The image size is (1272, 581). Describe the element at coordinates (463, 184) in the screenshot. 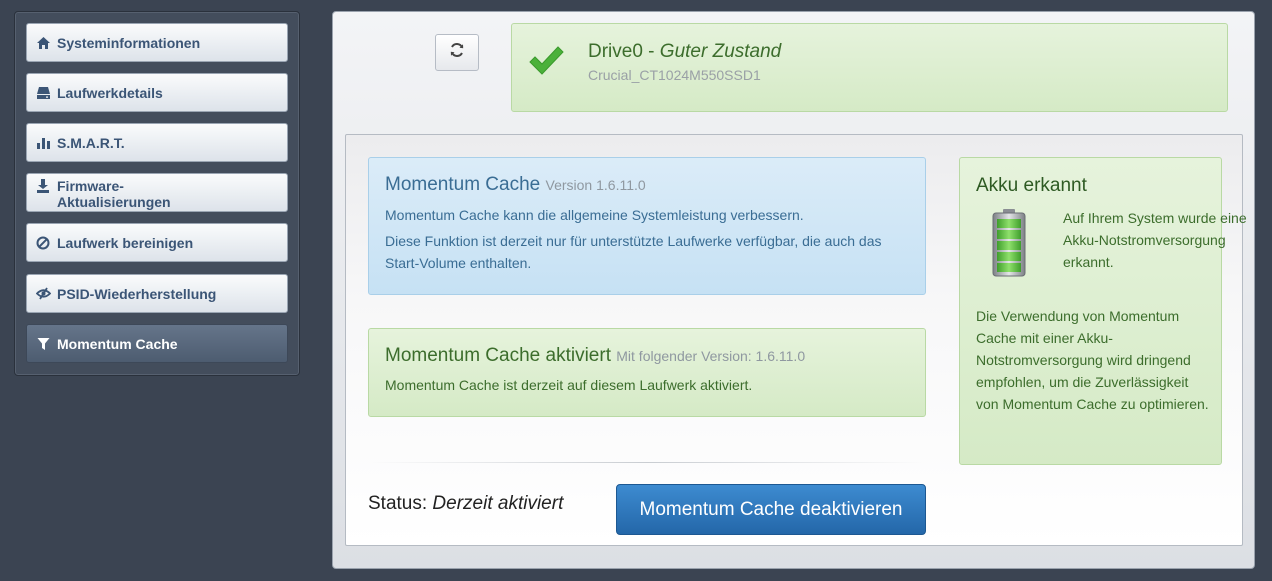

I see `momentum-title: Momentum Cache` at that location.